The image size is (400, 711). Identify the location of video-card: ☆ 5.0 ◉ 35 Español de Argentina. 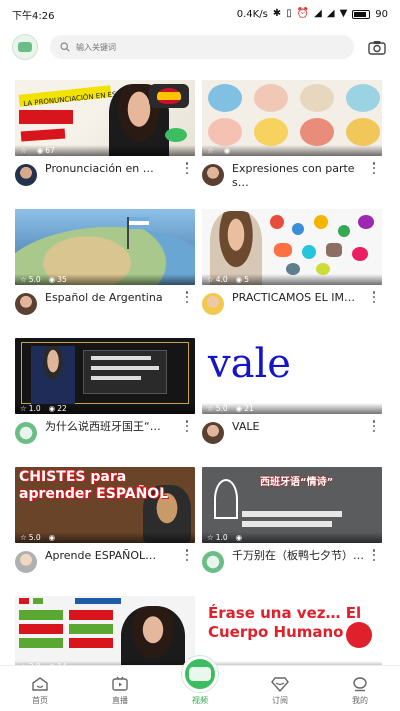
(105, 273).